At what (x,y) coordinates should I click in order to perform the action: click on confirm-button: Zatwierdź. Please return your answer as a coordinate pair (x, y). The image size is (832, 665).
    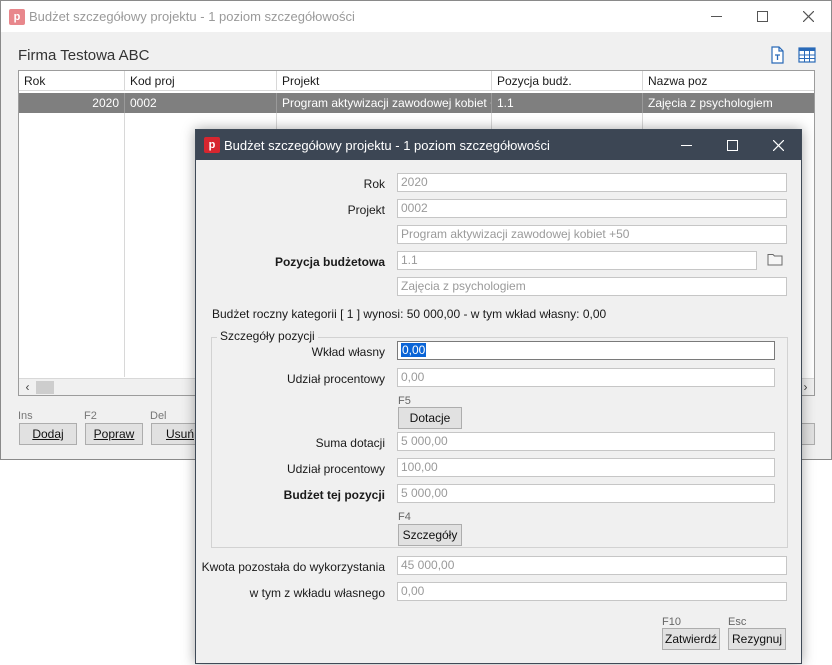
    Looking at the image, I should click on (691, 639).